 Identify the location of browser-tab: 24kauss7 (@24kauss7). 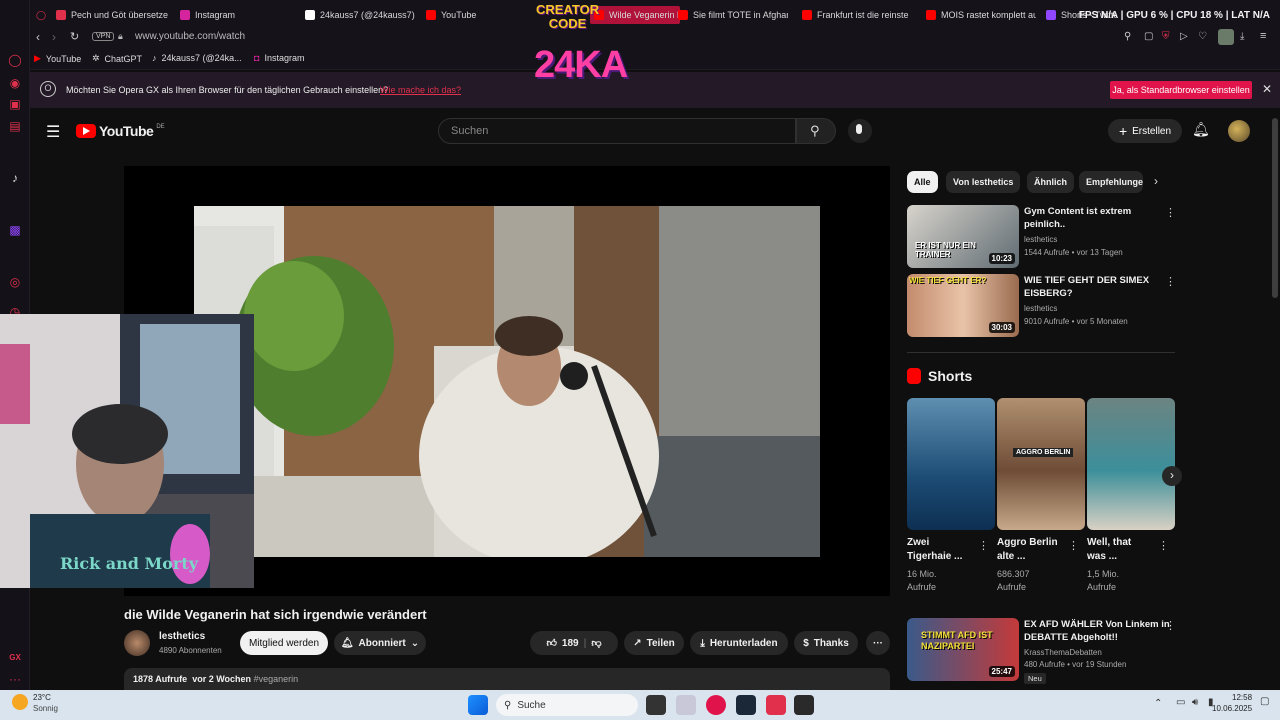
(362, 15).